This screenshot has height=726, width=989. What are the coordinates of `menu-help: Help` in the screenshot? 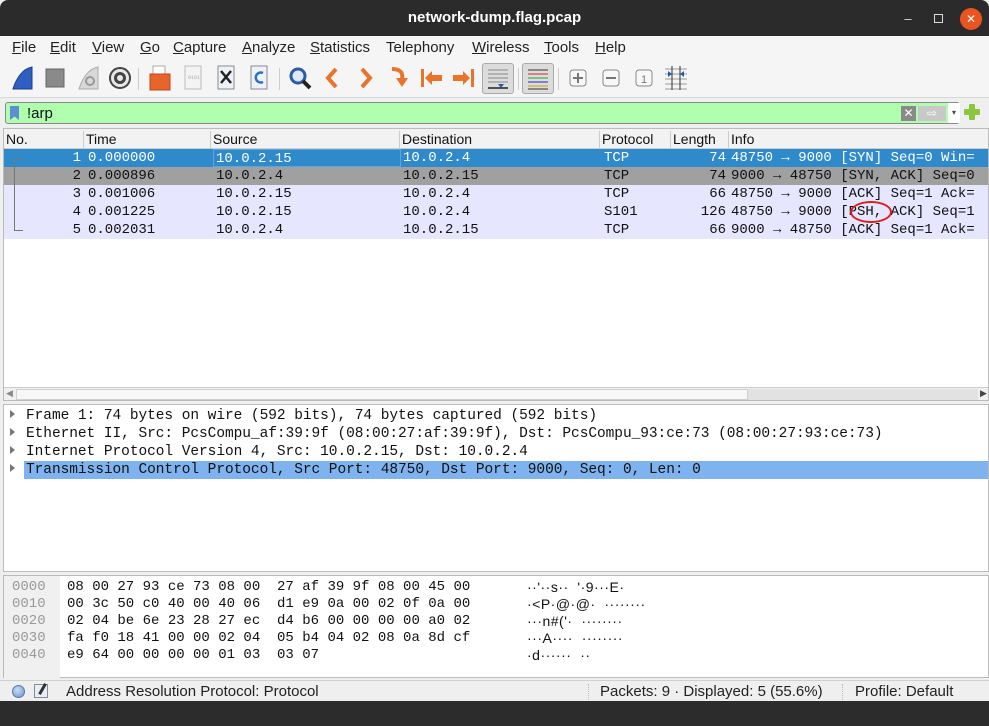 It's located at (610, 47).